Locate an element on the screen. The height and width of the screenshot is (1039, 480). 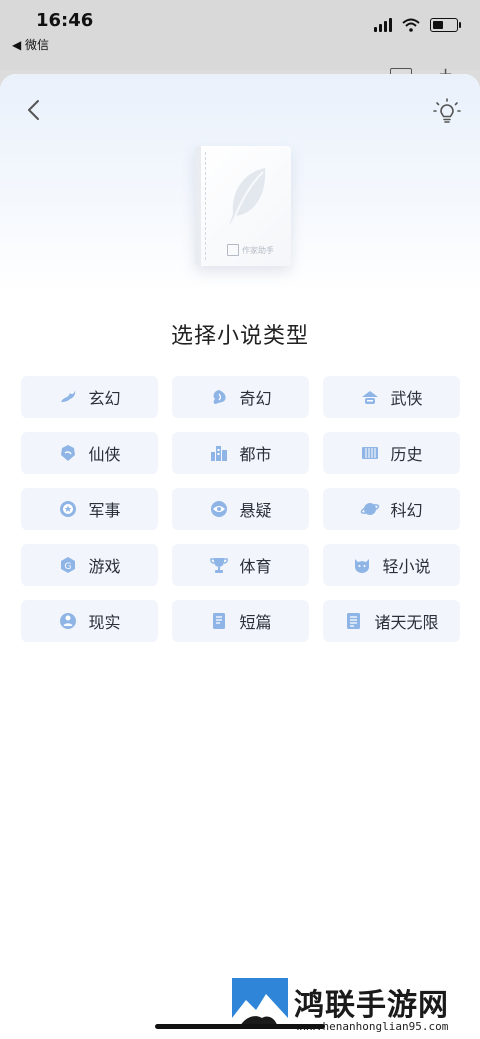
city-icon is located at coordinates (219, 453).